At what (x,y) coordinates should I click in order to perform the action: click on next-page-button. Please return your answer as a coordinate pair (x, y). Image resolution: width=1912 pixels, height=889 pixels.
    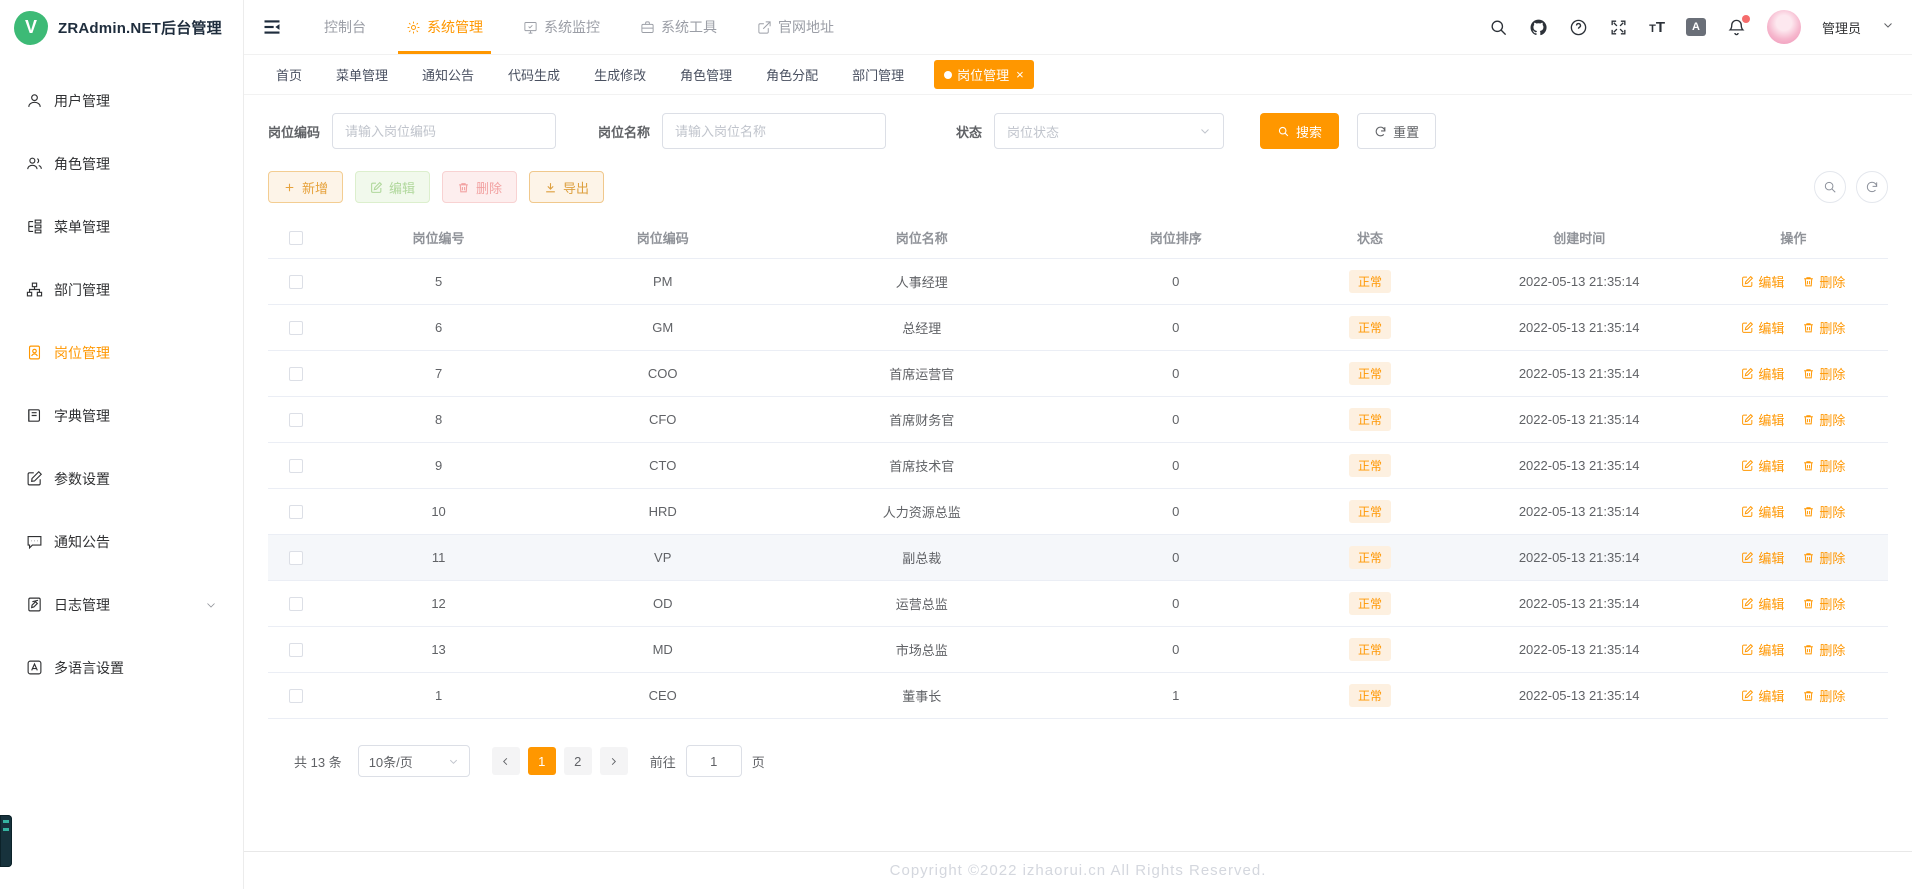
    Looking at the image, I should click on (613, 761).